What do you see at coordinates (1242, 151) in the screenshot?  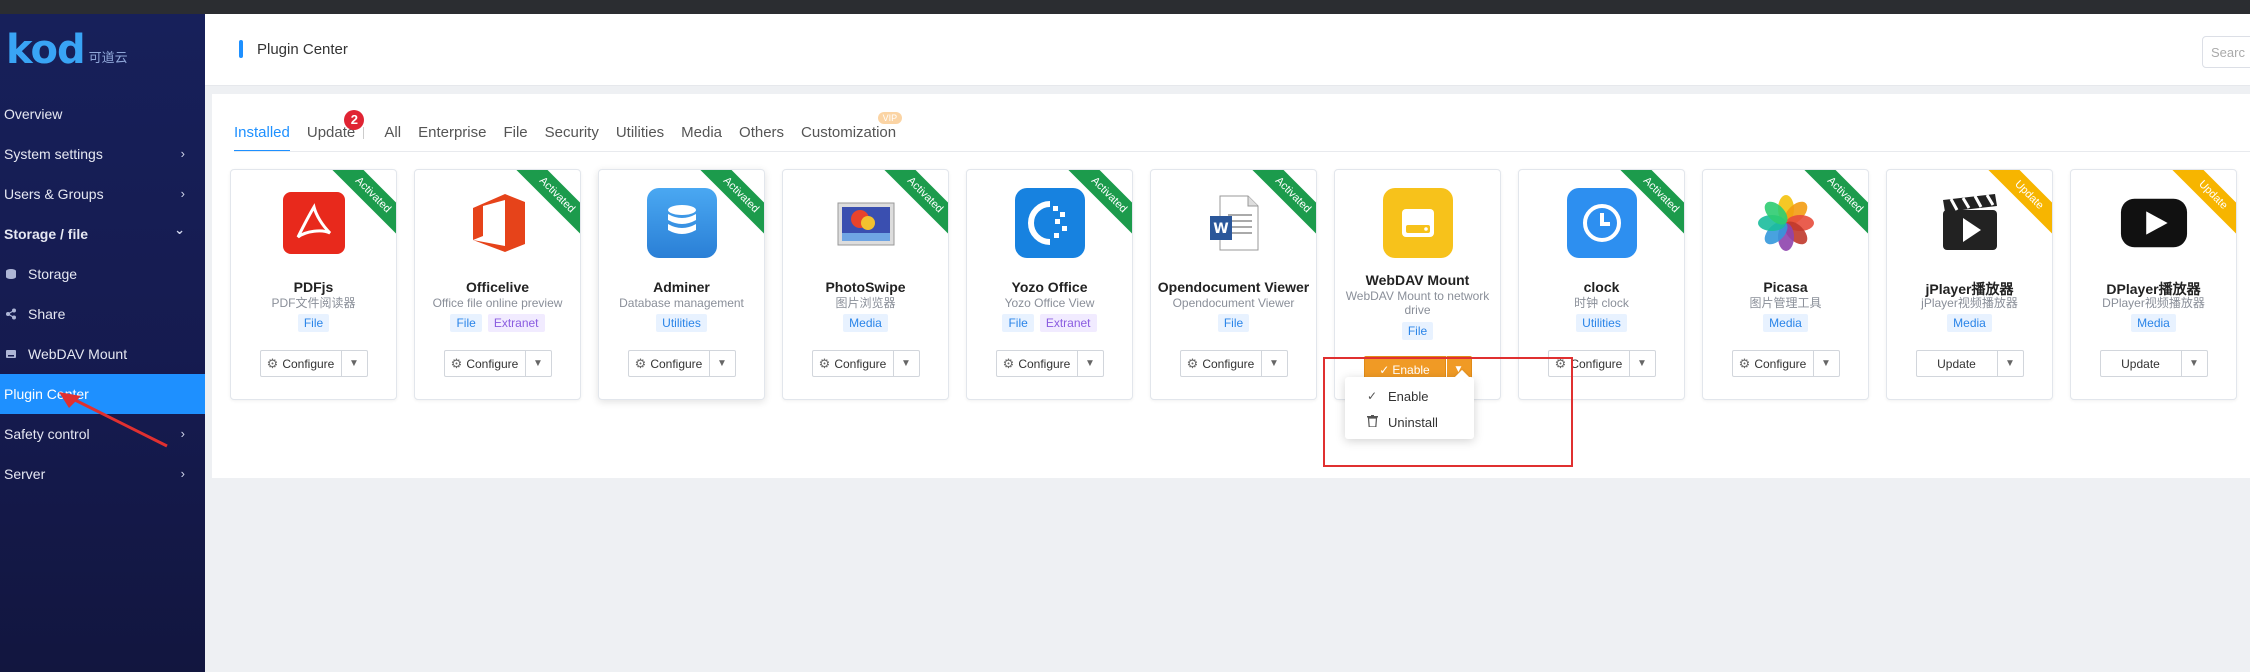 I see `tab-underline-track` at bounding box center [1242, 151].